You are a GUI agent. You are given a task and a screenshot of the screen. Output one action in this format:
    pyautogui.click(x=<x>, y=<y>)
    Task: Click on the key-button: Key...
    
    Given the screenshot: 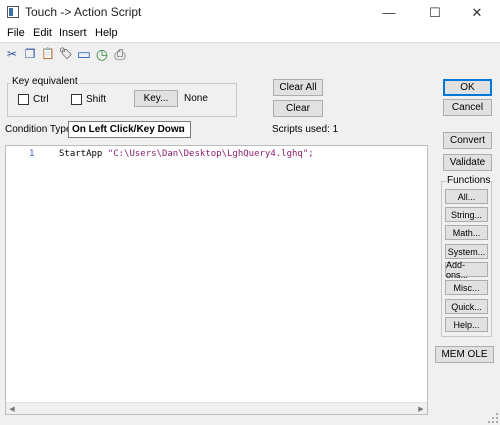 What is the action you would take?
    pyautogui.click(x=156, y=98)
    